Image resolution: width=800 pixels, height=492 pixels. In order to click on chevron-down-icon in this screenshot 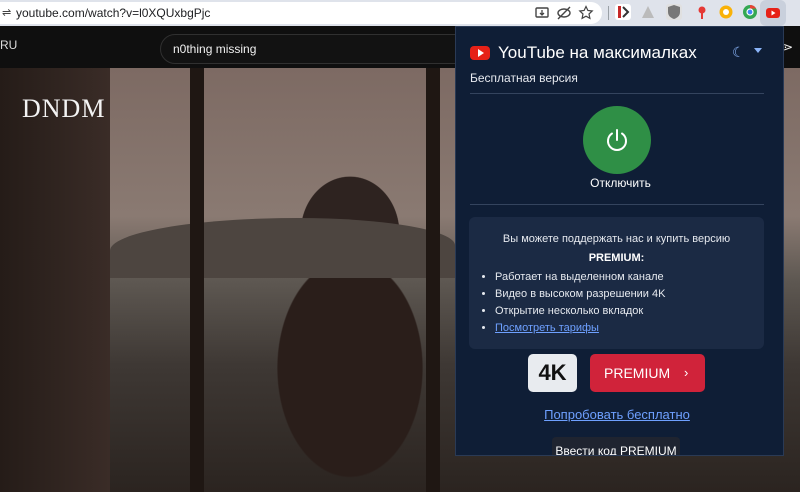, I will do `click(758, 50)`.